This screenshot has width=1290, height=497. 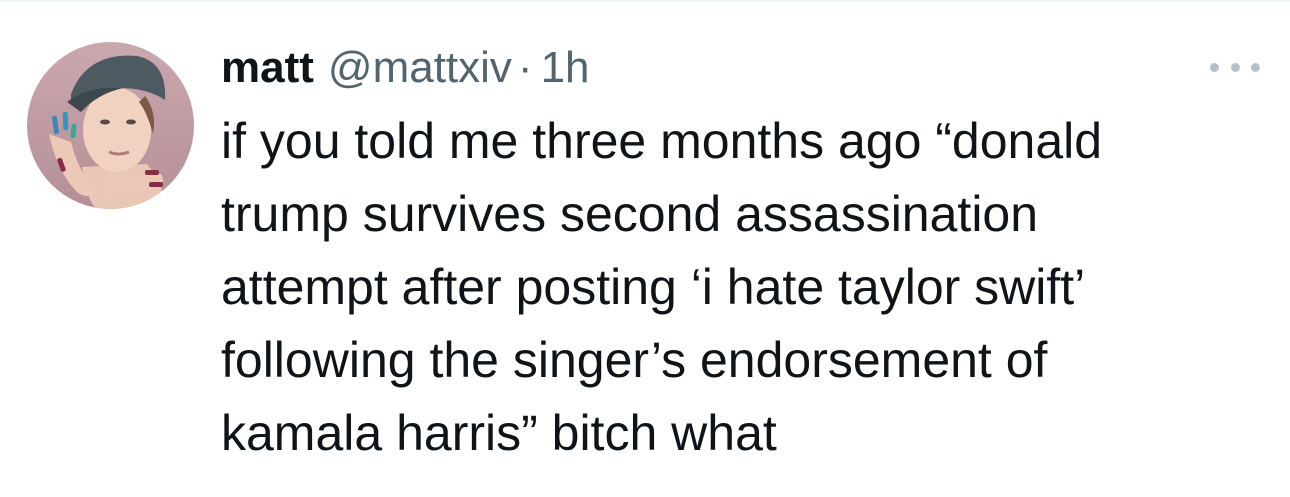 I want to click on more-options-icon, so click(x=1235, y=67).